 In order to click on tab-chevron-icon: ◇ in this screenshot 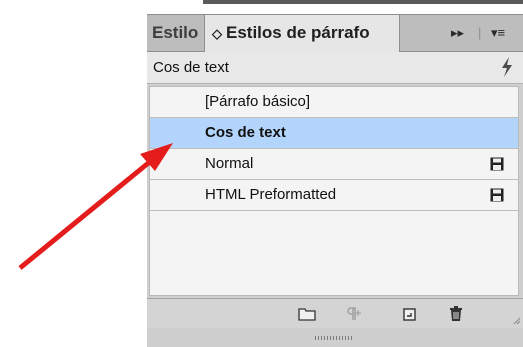, I will do `click(217, 33)`.